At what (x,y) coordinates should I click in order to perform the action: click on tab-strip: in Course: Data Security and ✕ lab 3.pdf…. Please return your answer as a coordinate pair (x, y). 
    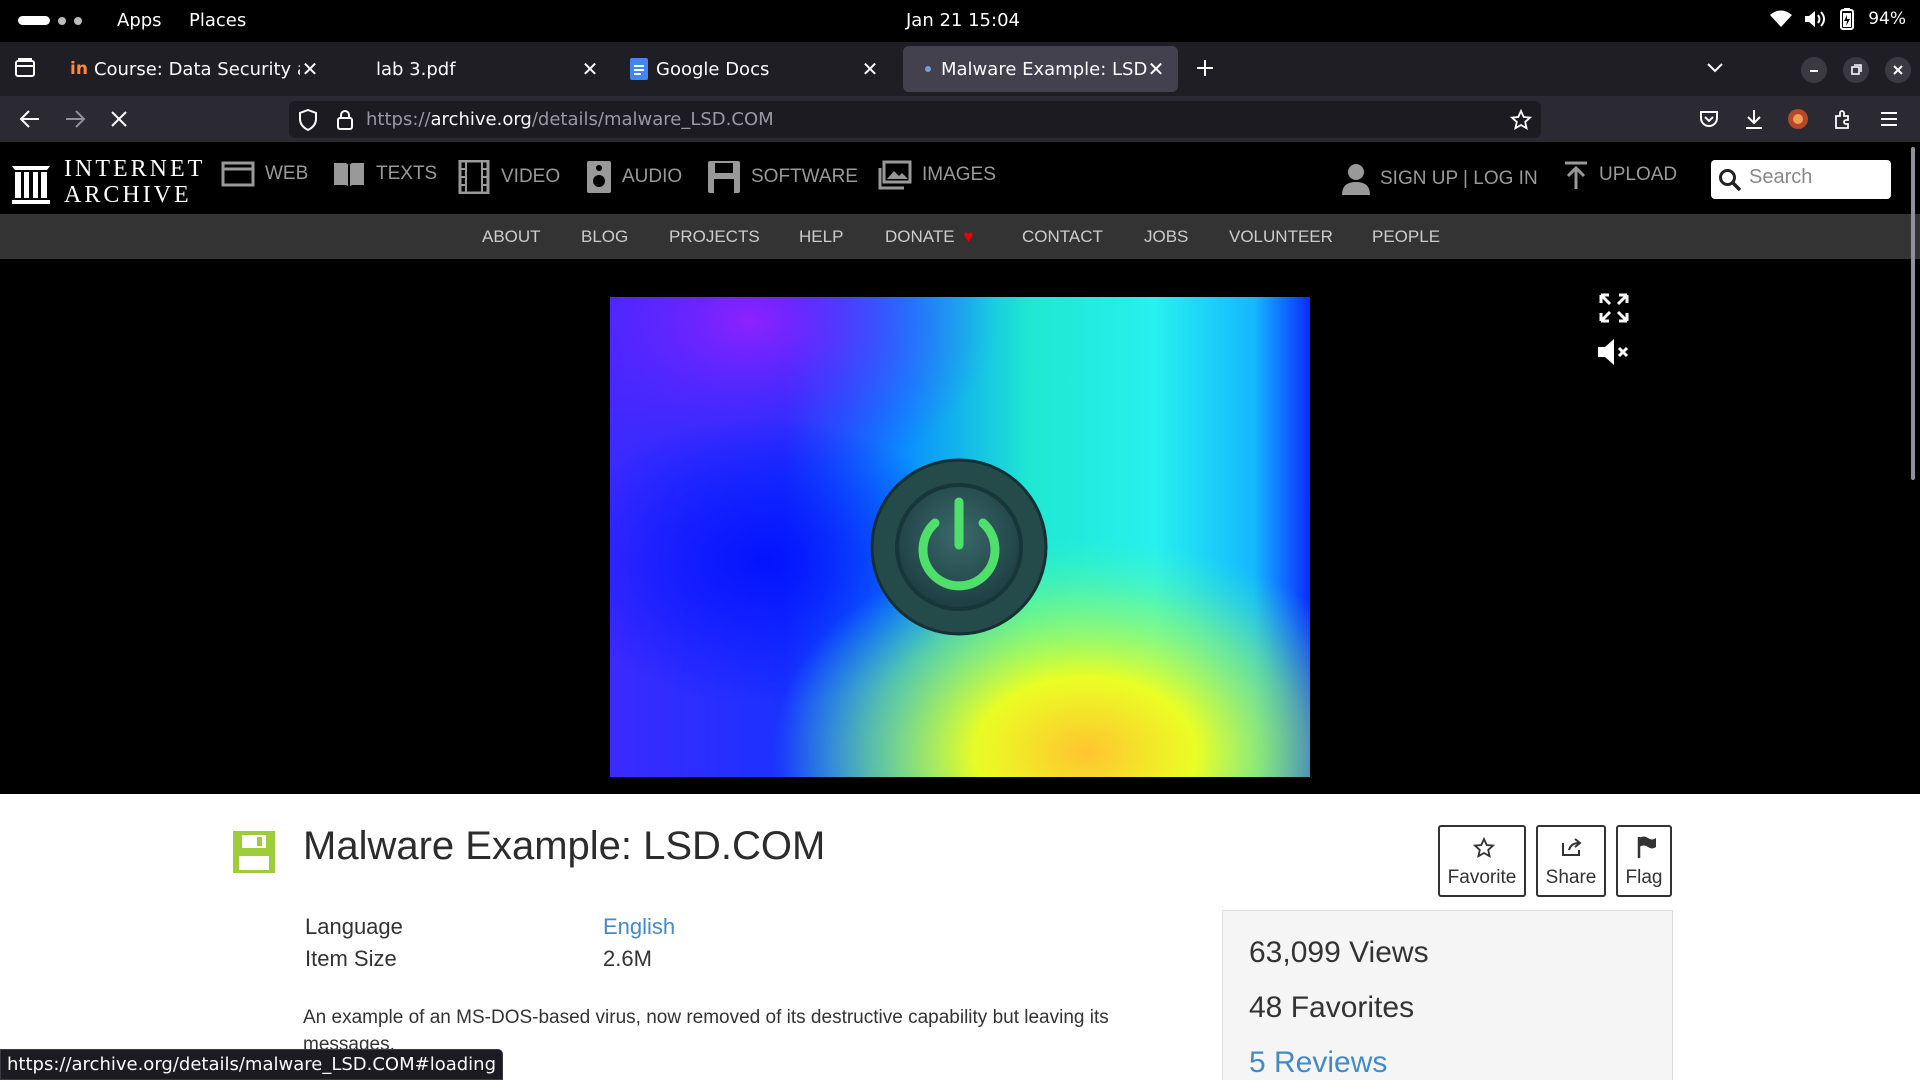
    Looking at the image, I should click on (960, 69).